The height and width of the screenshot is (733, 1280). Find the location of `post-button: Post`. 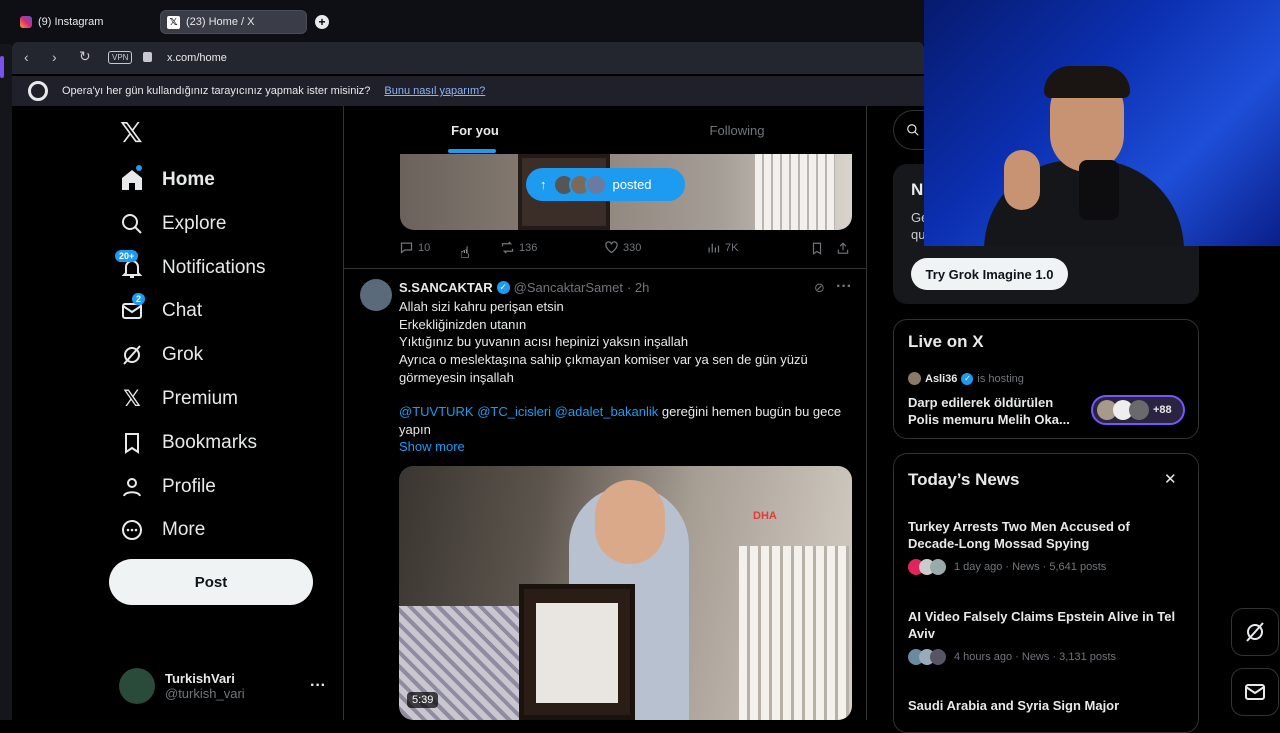

post-button: Post is located at coordinates (211, 582).